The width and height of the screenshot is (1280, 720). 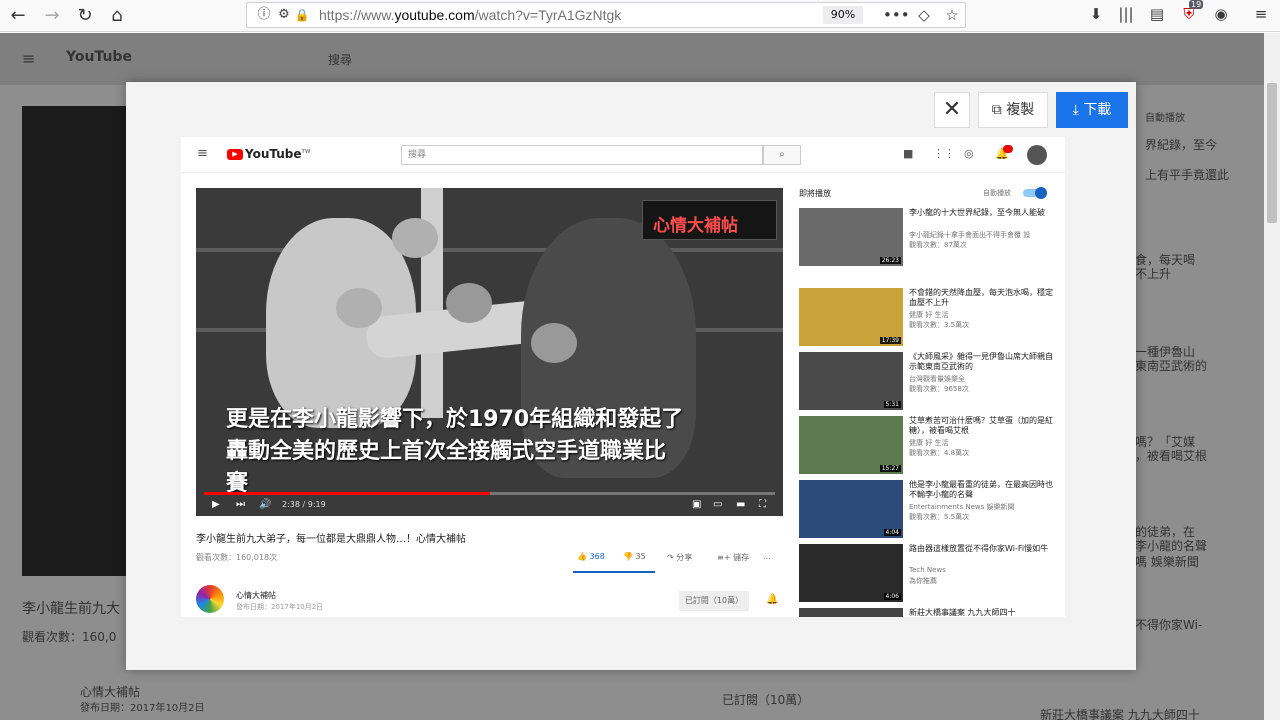 I want to click on video-progress-fill, so click(x=347, y=493).